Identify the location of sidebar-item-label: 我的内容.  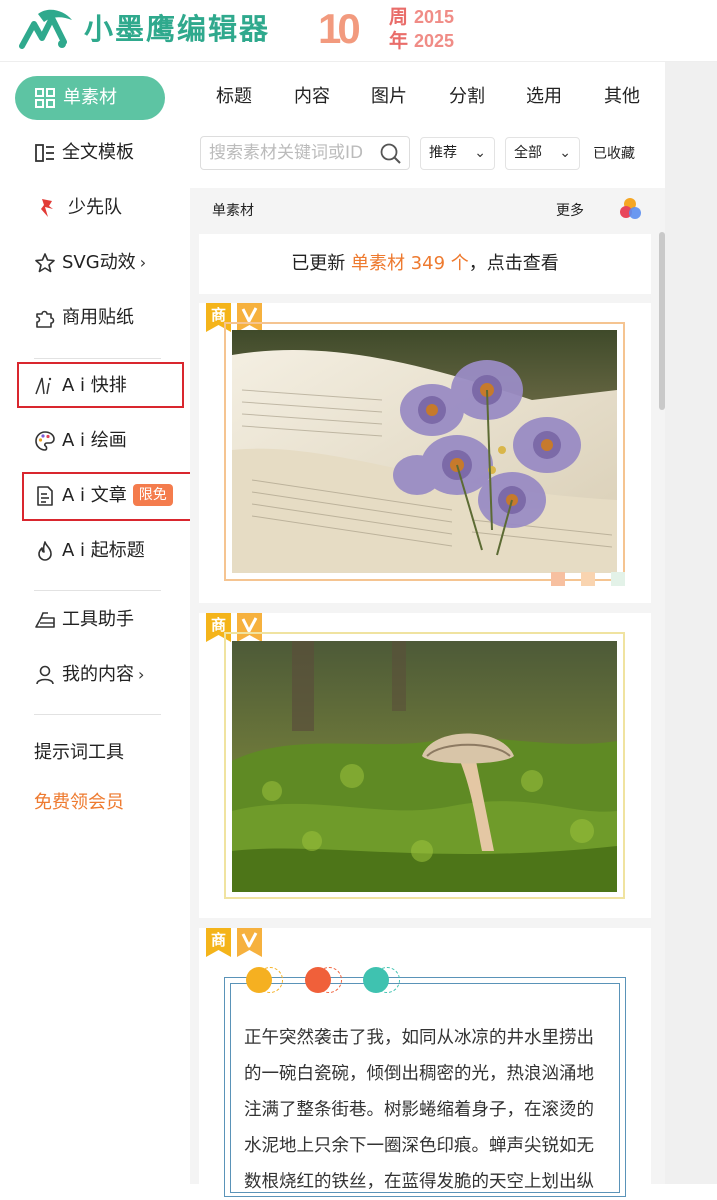
(98, 674).